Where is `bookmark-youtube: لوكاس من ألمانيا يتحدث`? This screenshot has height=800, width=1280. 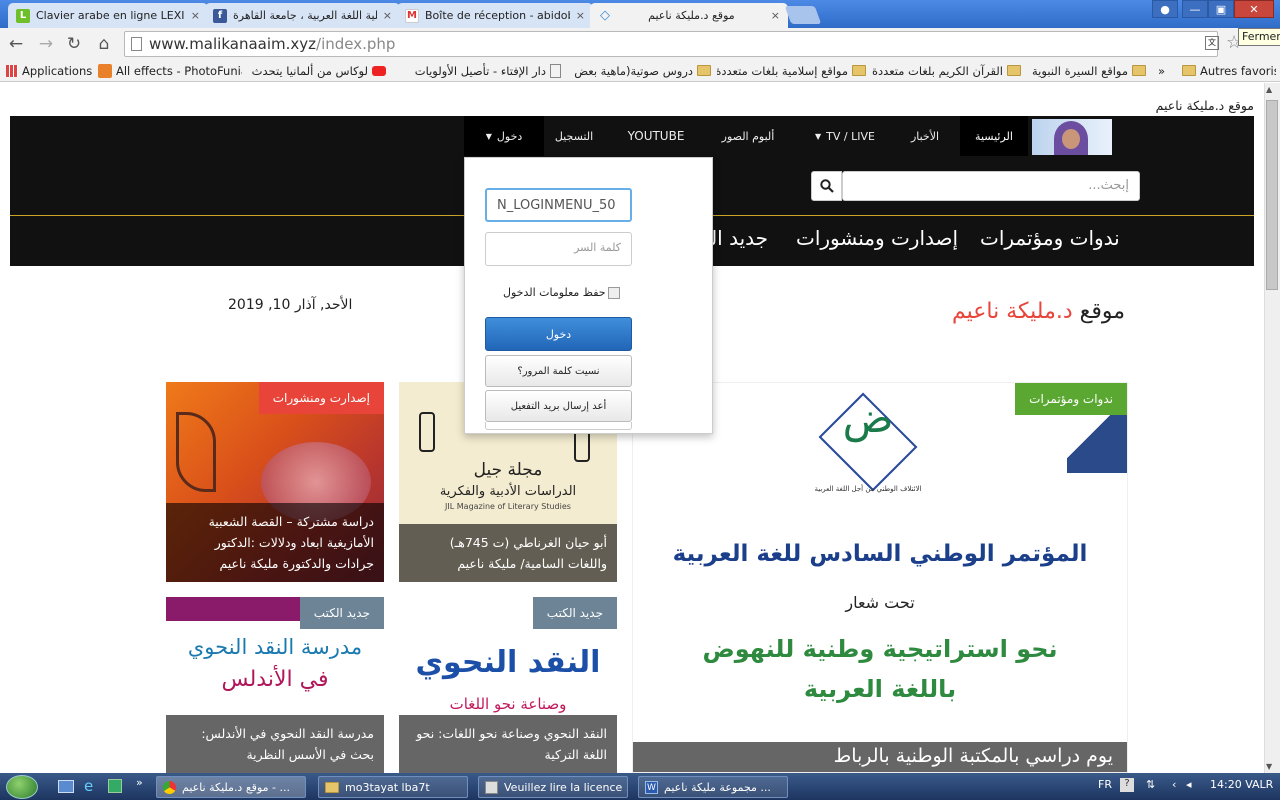
bookmark-youtube: لوكاس من ألمانيا يتحدث is located at coordinates (317, 71).